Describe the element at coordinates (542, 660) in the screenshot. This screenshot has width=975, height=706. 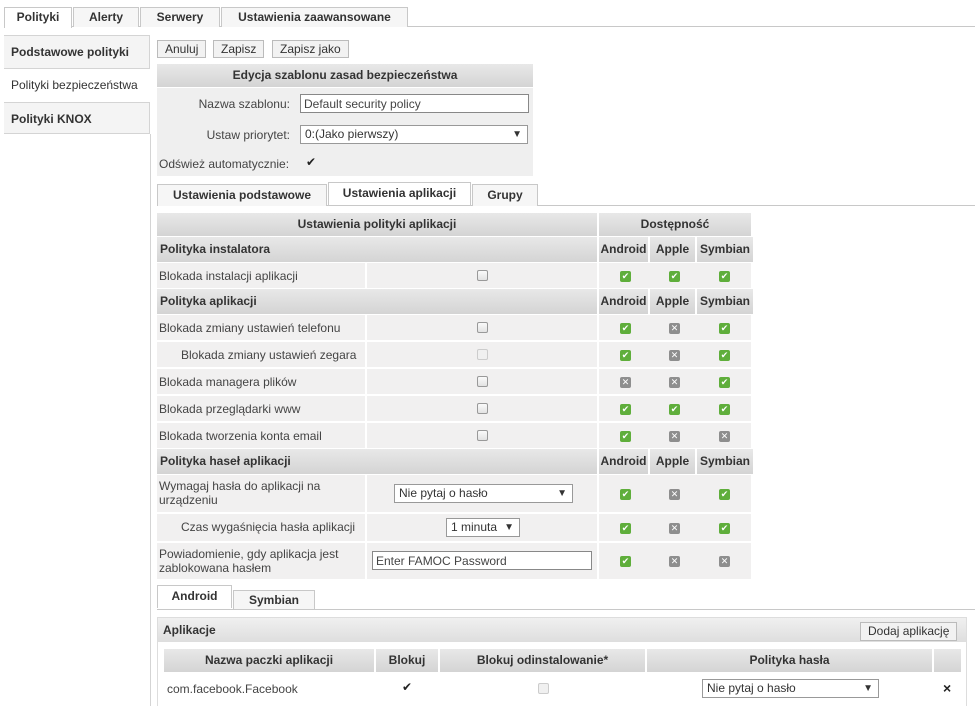
I see `col-block-uninstall: Blokuj odinstalowanie*` at that location.